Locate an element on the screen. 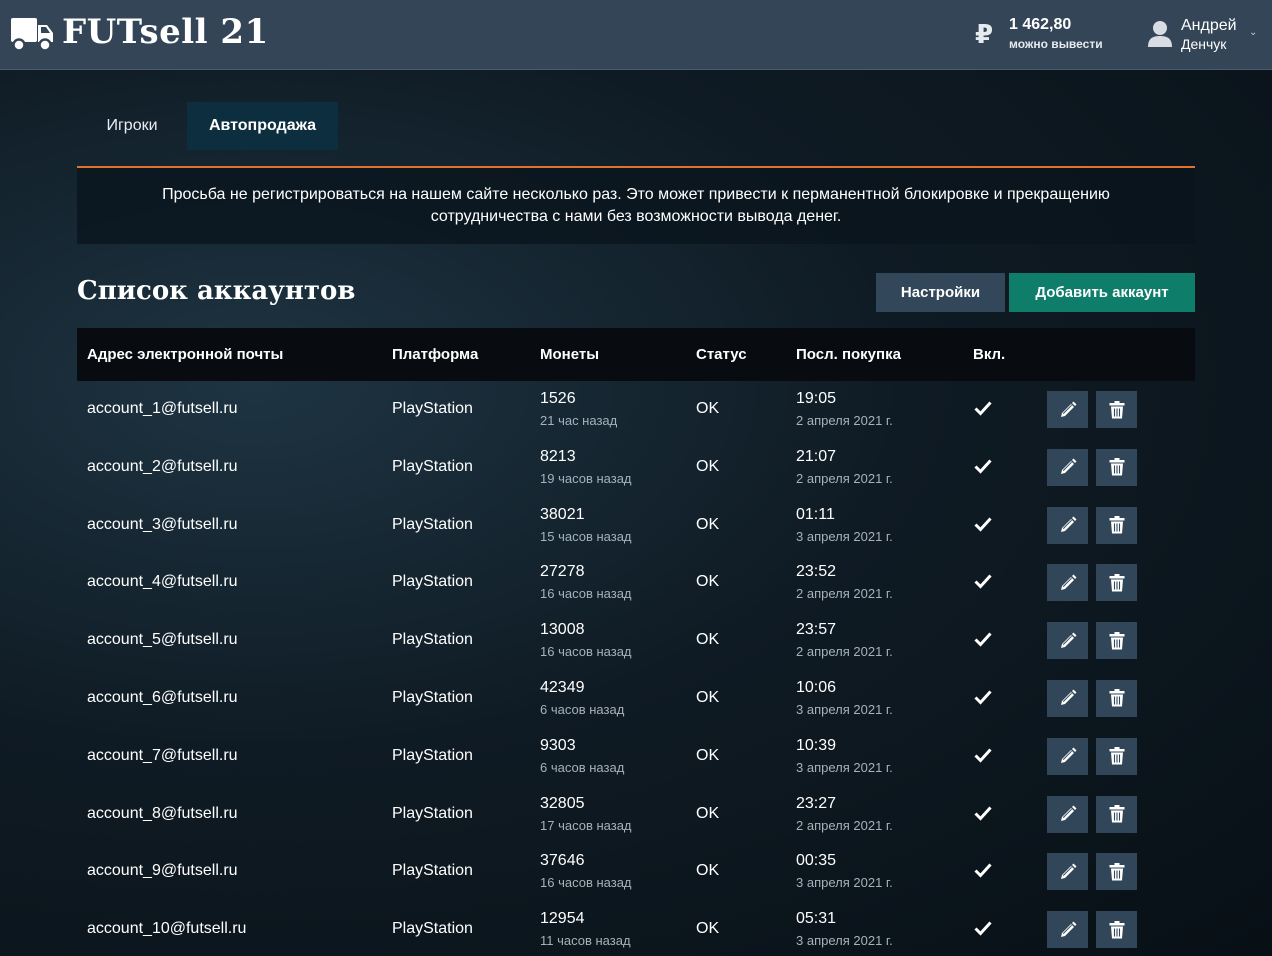 The image size is (1272, 956). account-coins: 8213 is located at coordinates (558, 456).